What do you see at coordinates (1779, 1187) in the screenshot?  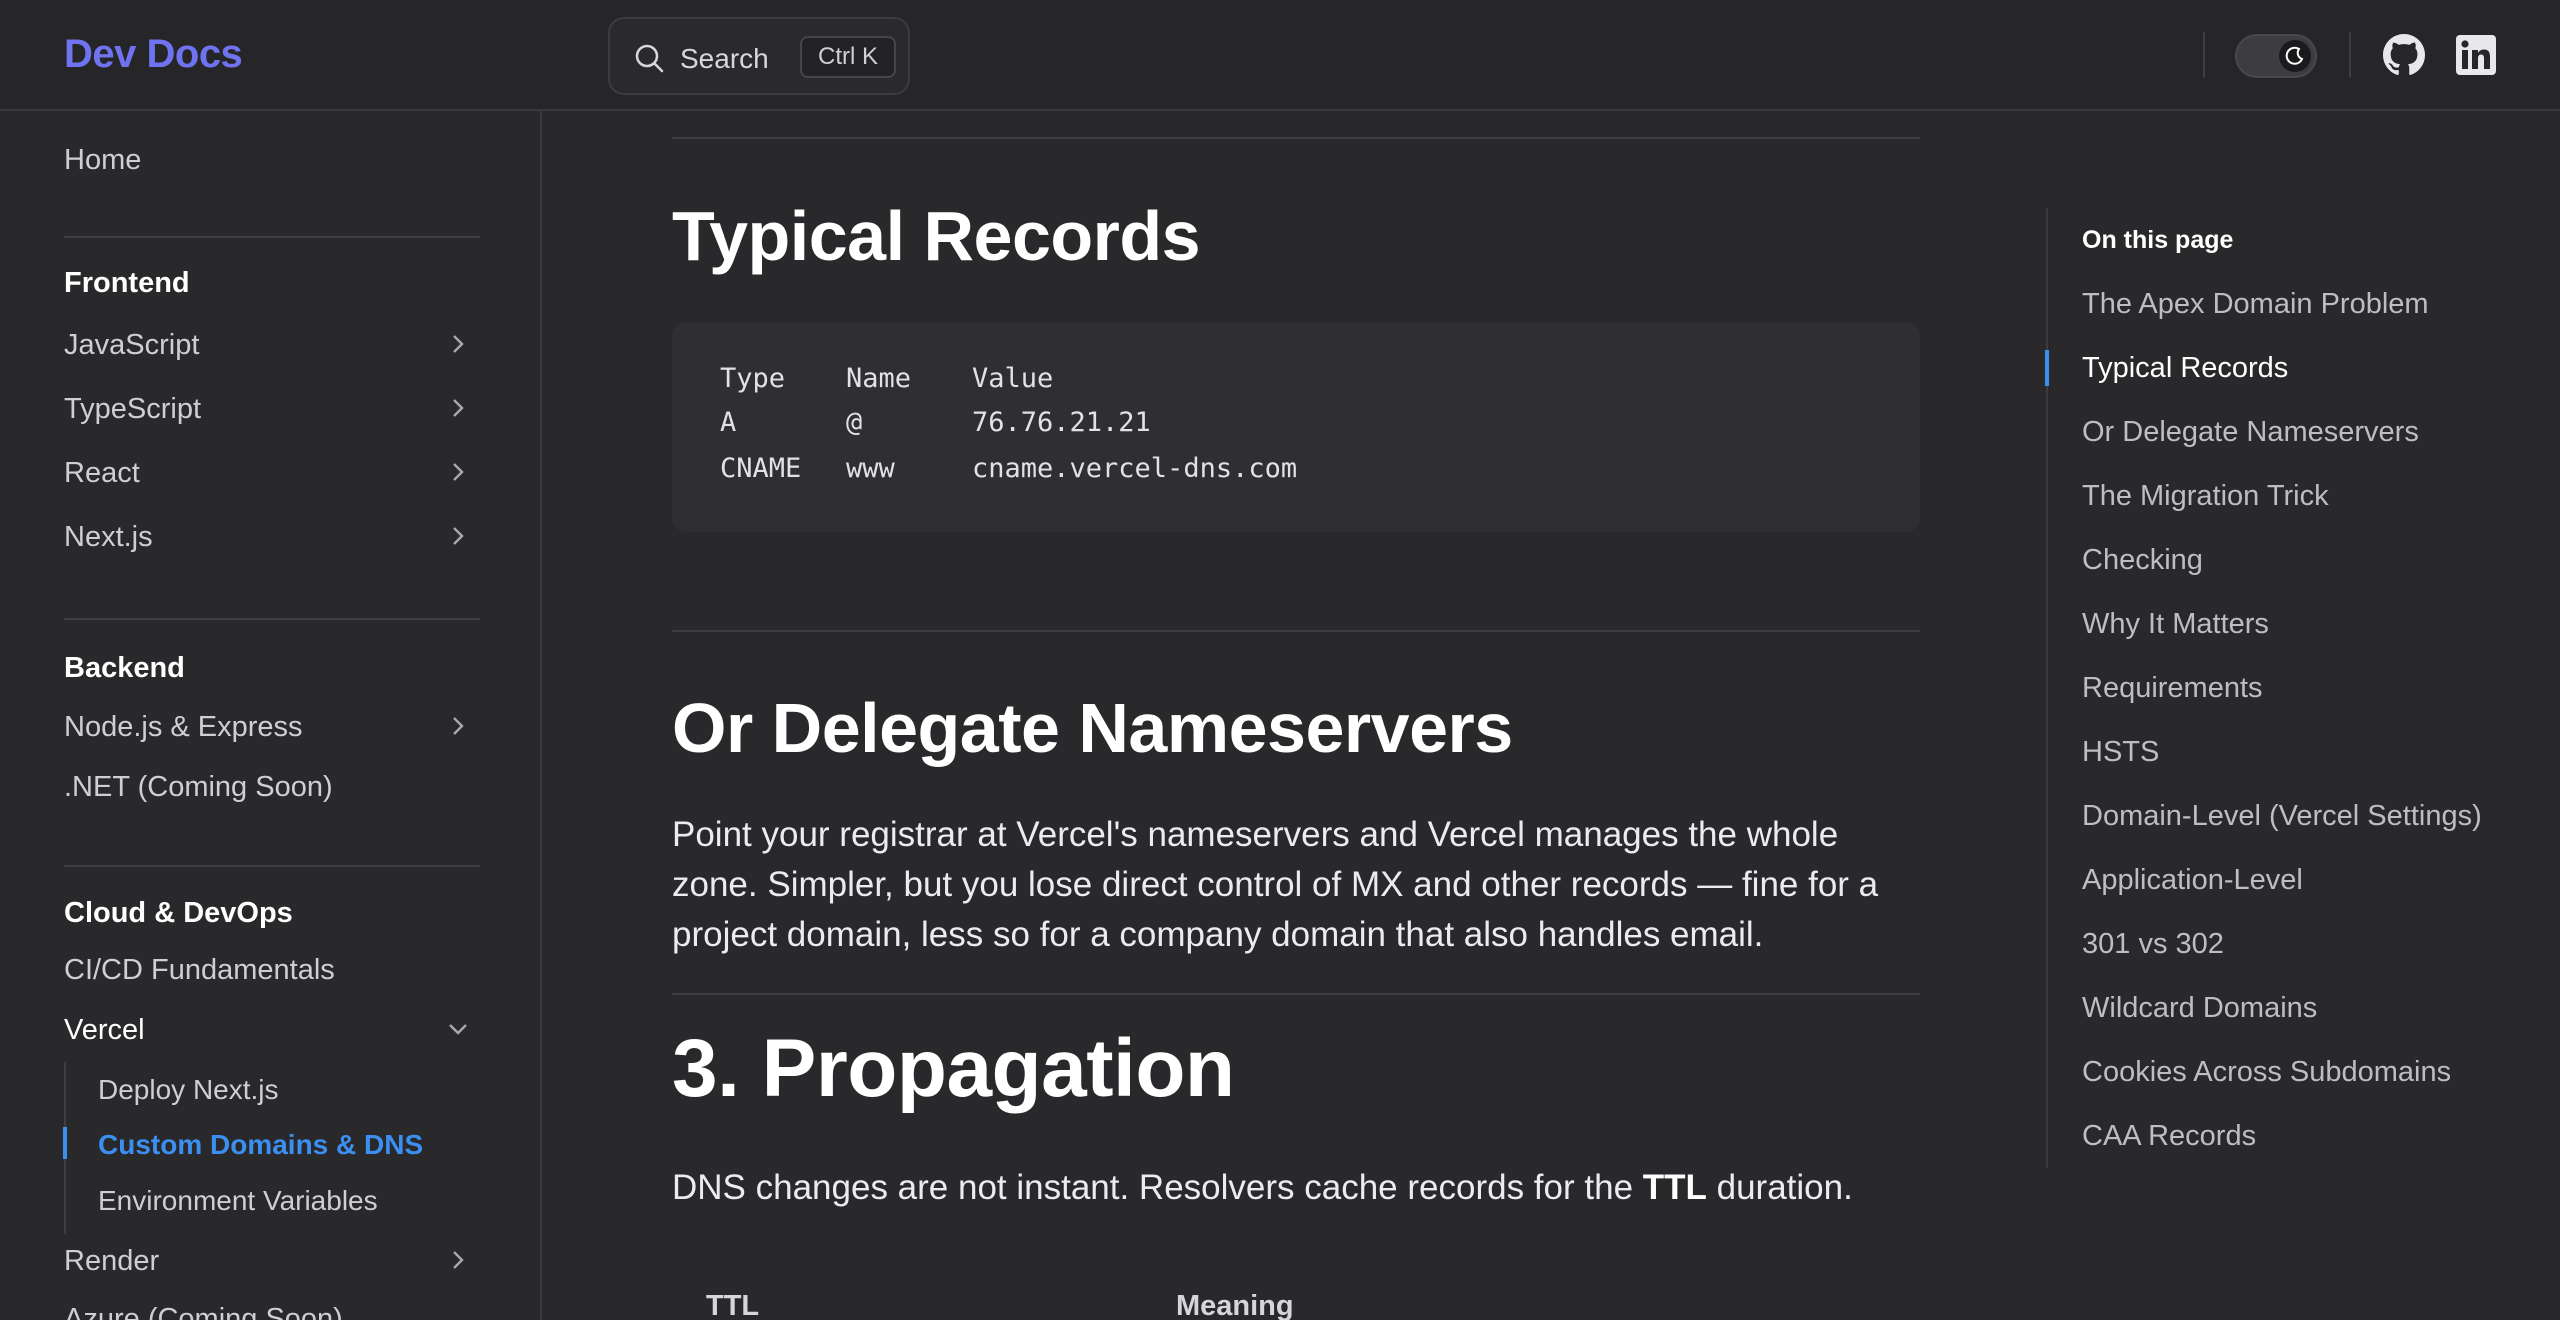 I see `propagation-text: duration.` at bounding box center [1779, 1187].